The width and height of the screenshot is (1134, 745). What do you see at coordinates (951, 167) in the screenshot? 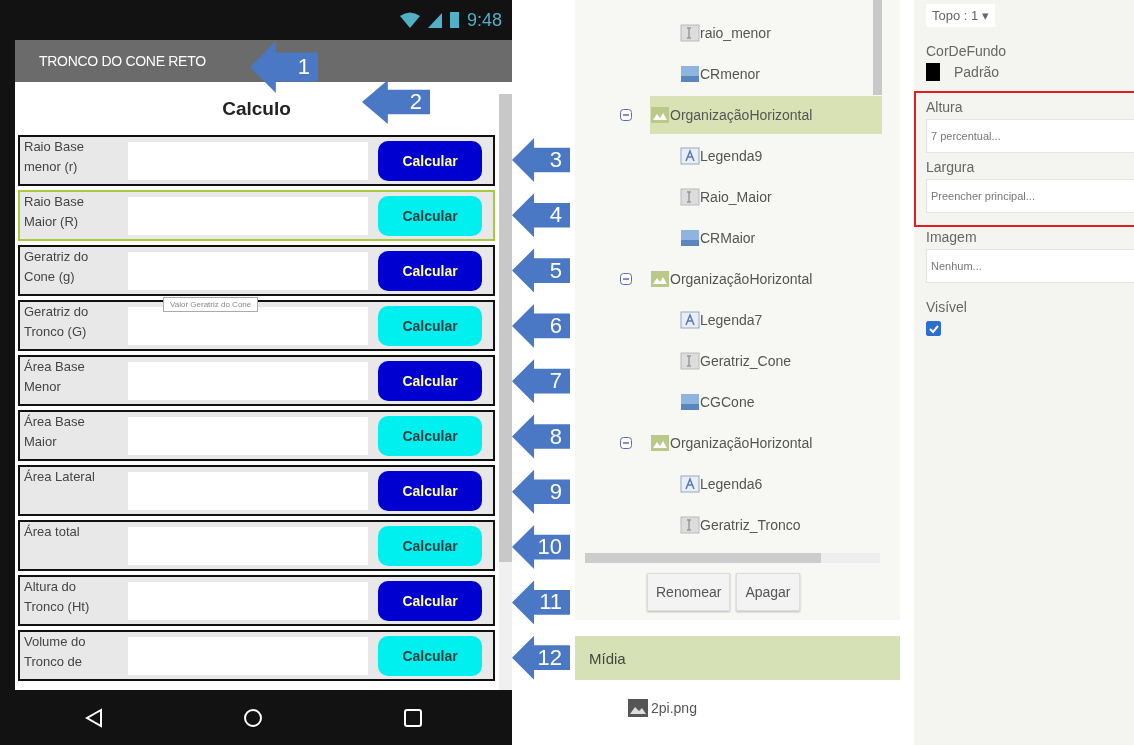
I see `property-label: Largura` at bounding box center [951, 167].